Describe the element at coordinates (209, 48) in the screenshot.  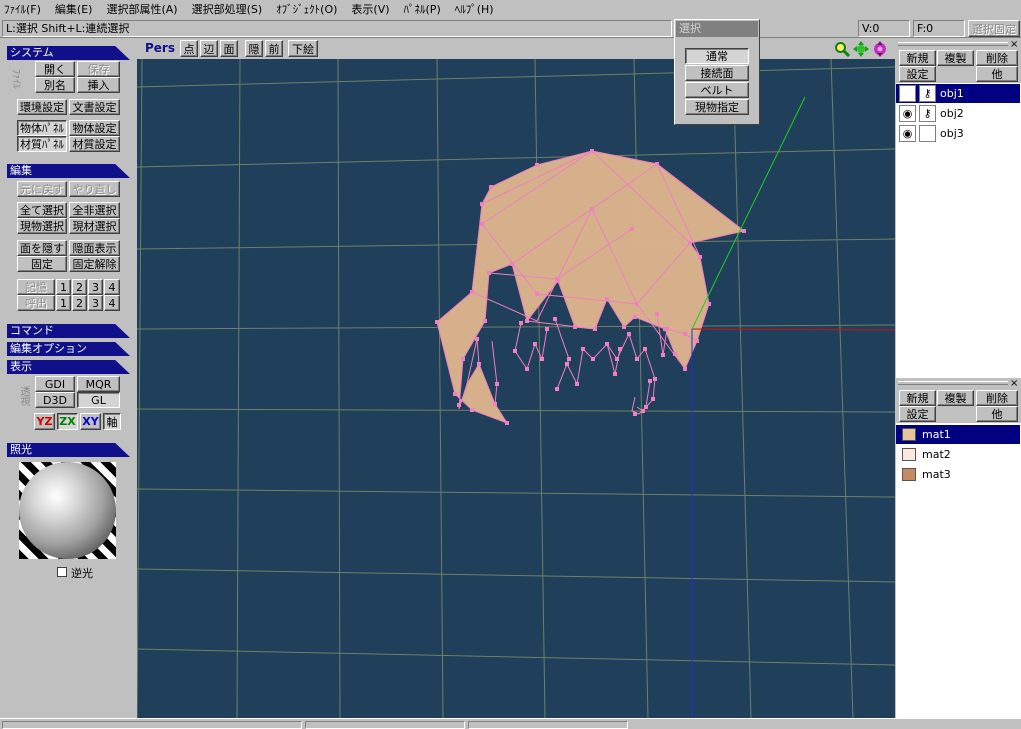
I see `edge-mode-button: 辺` at that location.